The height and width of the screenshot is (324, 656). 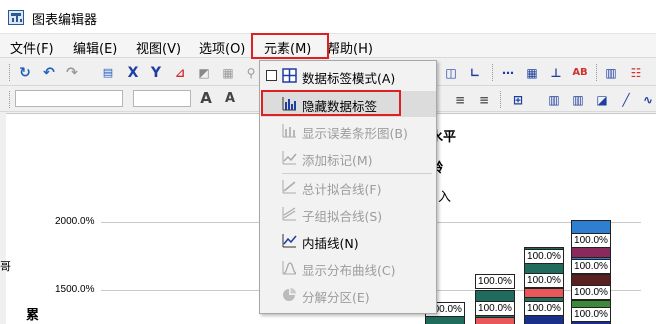 I want to click on font-size-combo, so click(x=162, y=98).